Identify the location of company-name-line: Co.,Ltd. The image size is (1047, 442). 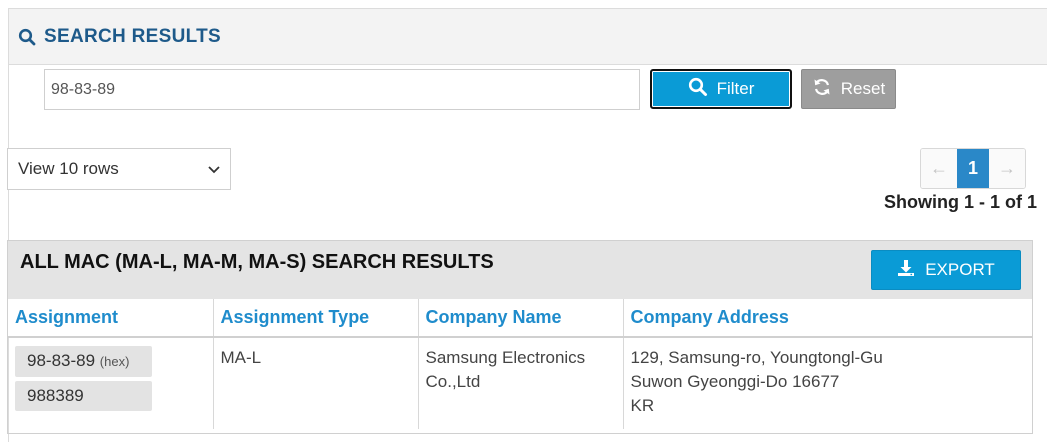
(453, 381).